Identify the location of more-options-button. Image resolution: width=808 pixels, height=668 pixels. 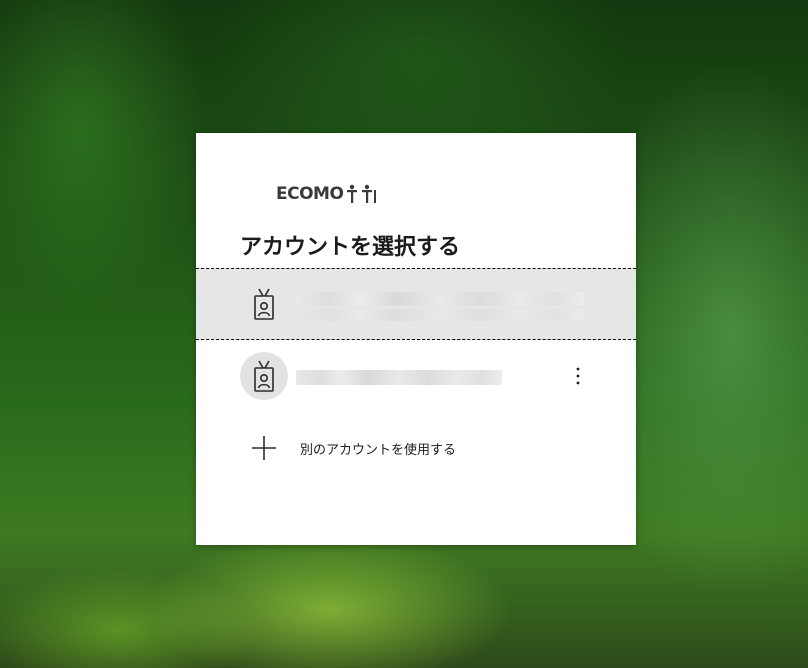
(578, 376).